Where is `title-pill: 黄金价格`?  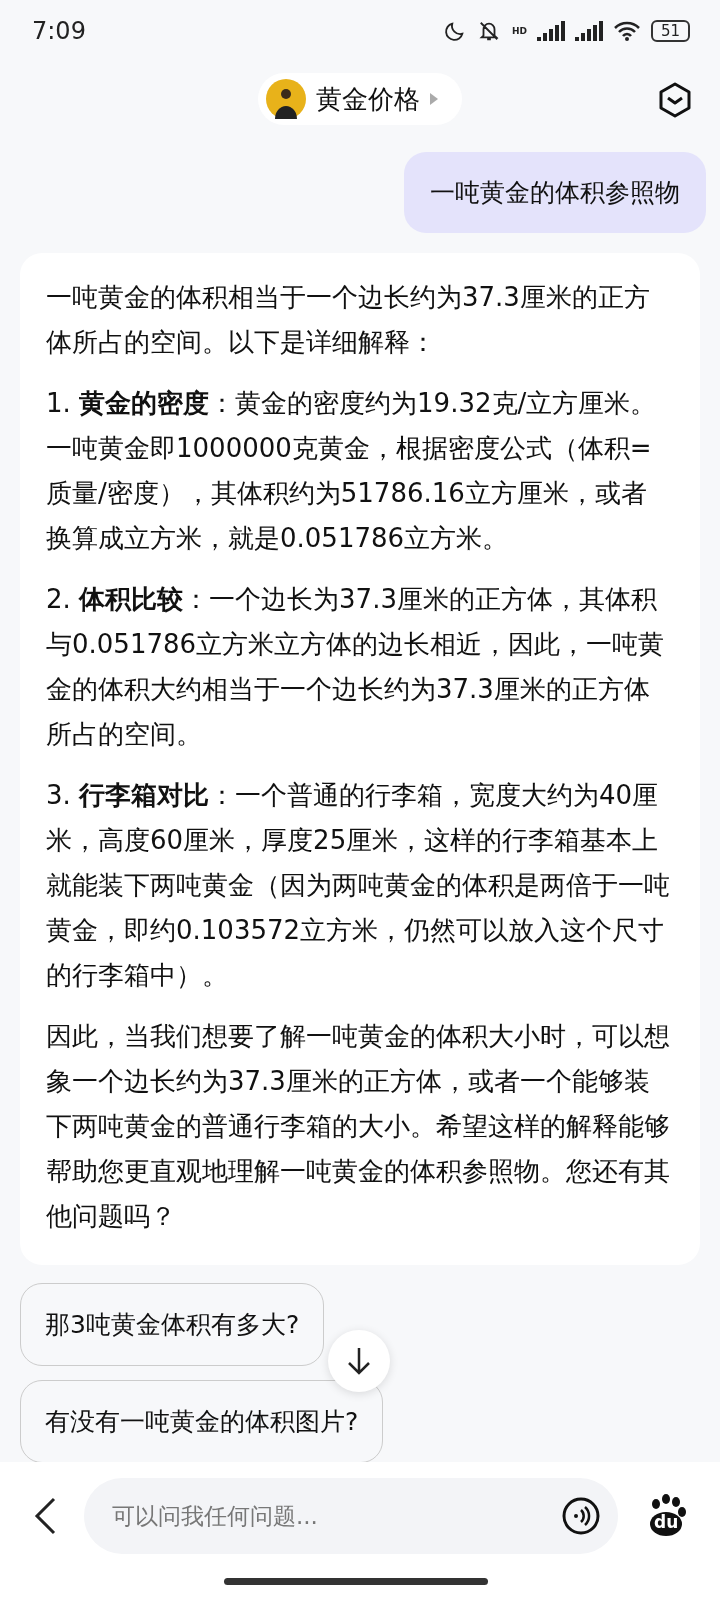
title-pill: 黄金价格 is located at coordinates (360, 99).